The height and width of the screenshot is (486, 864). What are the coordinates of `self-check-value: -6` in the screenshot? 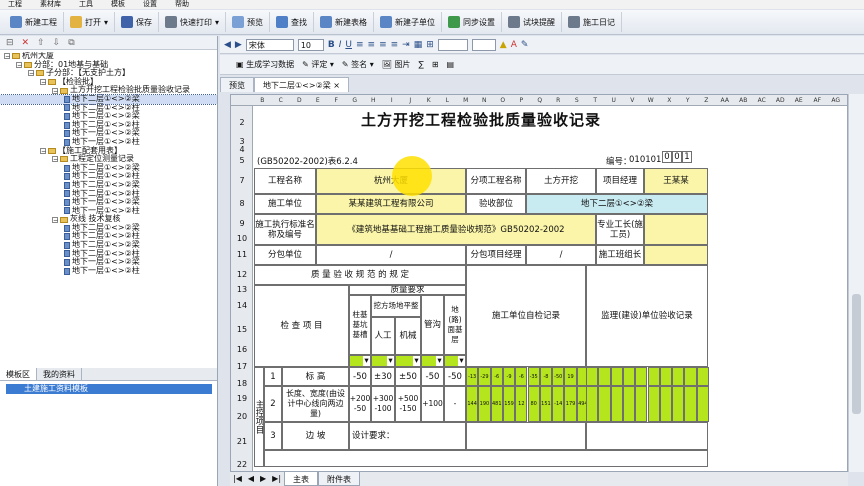 It's located at (496, 376).